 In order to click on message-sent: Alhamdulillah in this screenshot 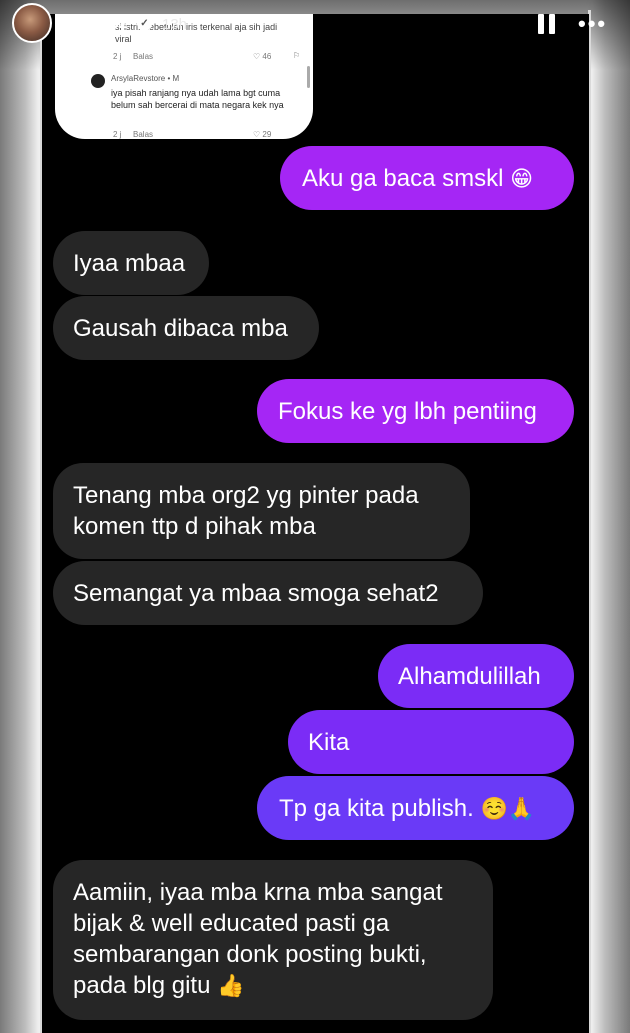, I will do `click(476, 676)`.